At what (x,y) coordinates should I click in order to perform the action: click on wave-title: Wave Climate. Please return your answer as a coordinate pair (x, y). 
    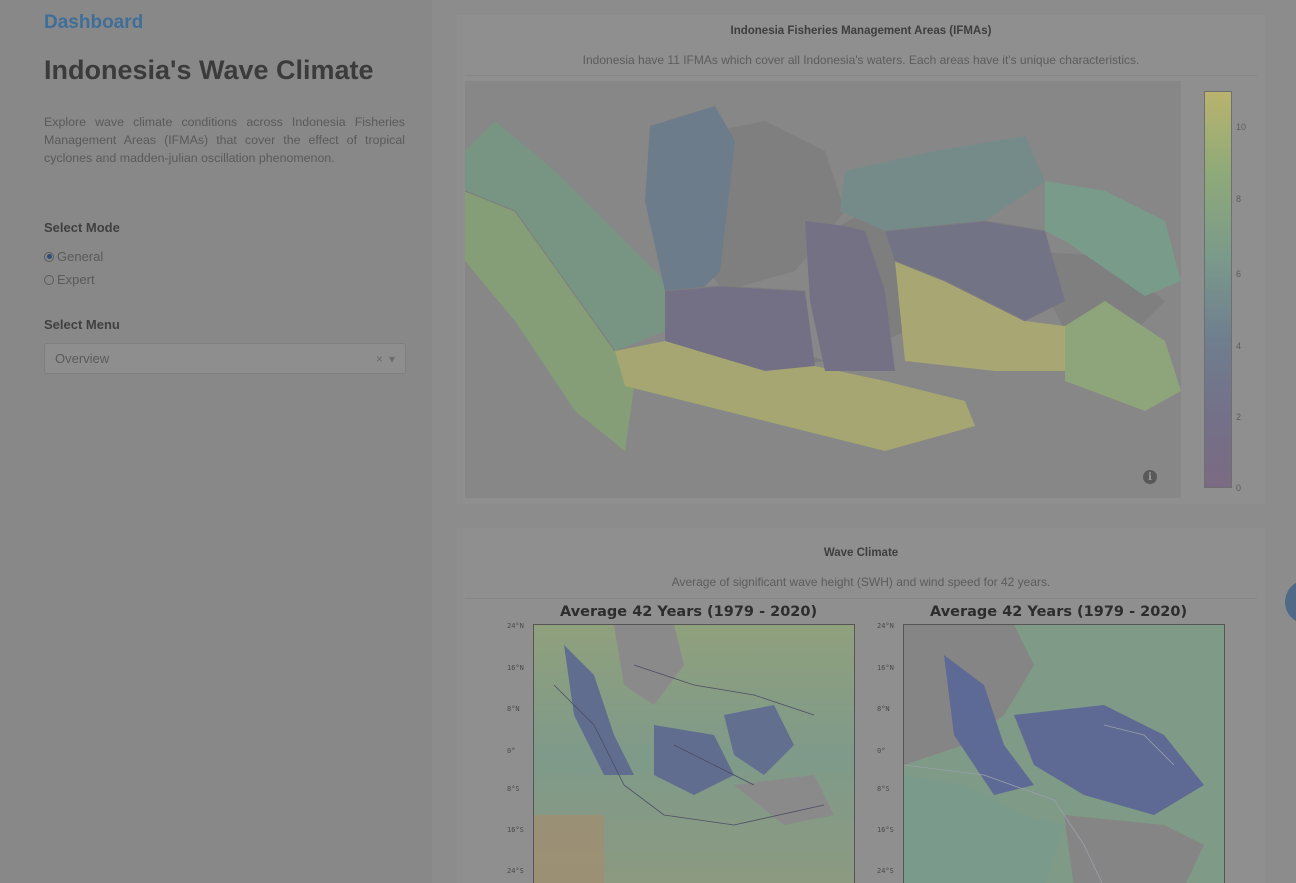
    Looking at the image, I should click on (861, 553).